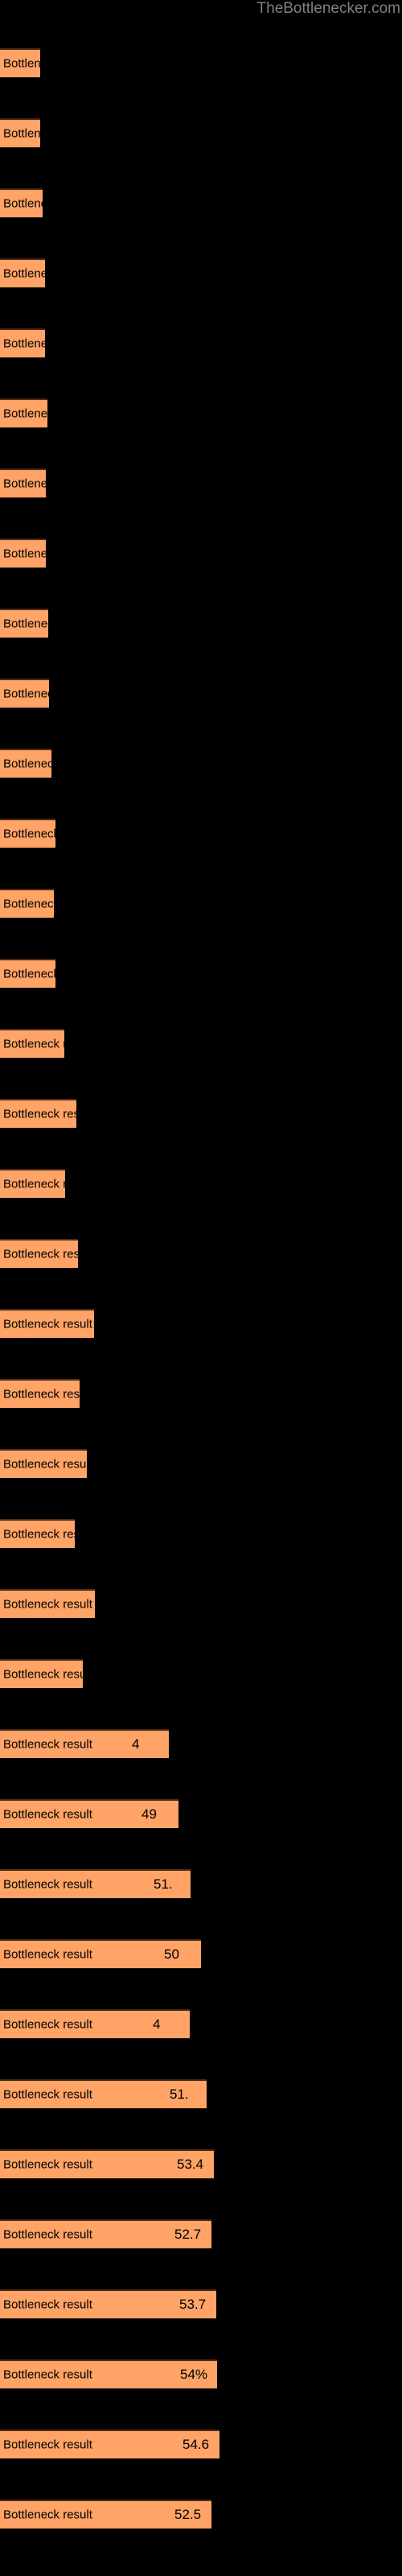 This screenshot has height=2576, width=402. I want to click on chart-row: Bottleneck result 53.7, so click(201, 2303).